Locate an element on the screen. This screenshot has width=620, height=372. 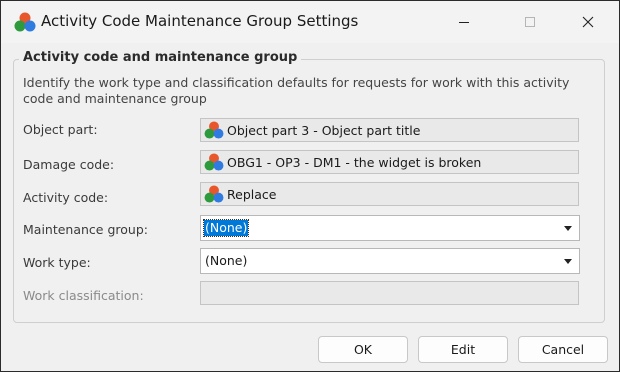
close-button is located at coordinates (588, 22).